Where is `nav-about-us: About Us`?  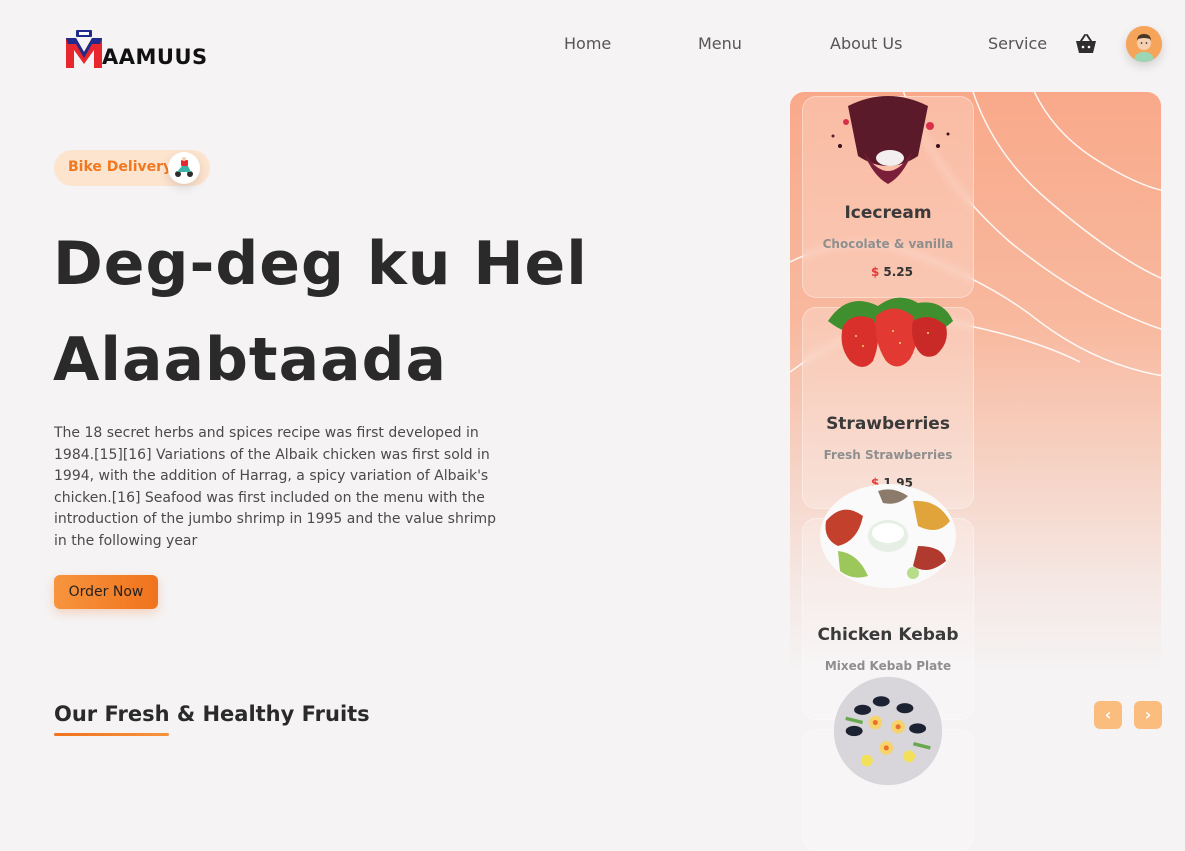 nav-about-us: About Us is located at coordinates (866, 43).